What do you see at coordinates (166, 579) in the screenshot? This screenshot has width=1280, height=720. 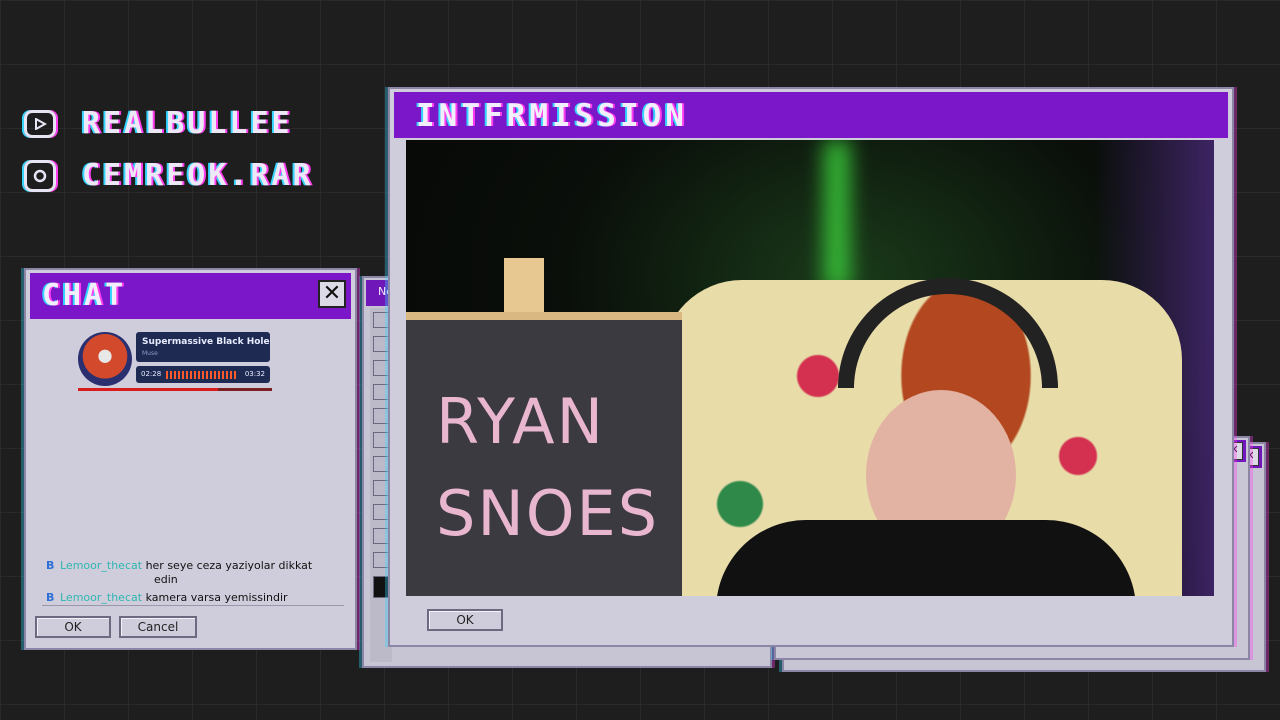 I see `chat-text-cont: edin` at bounding box center [166, 579].